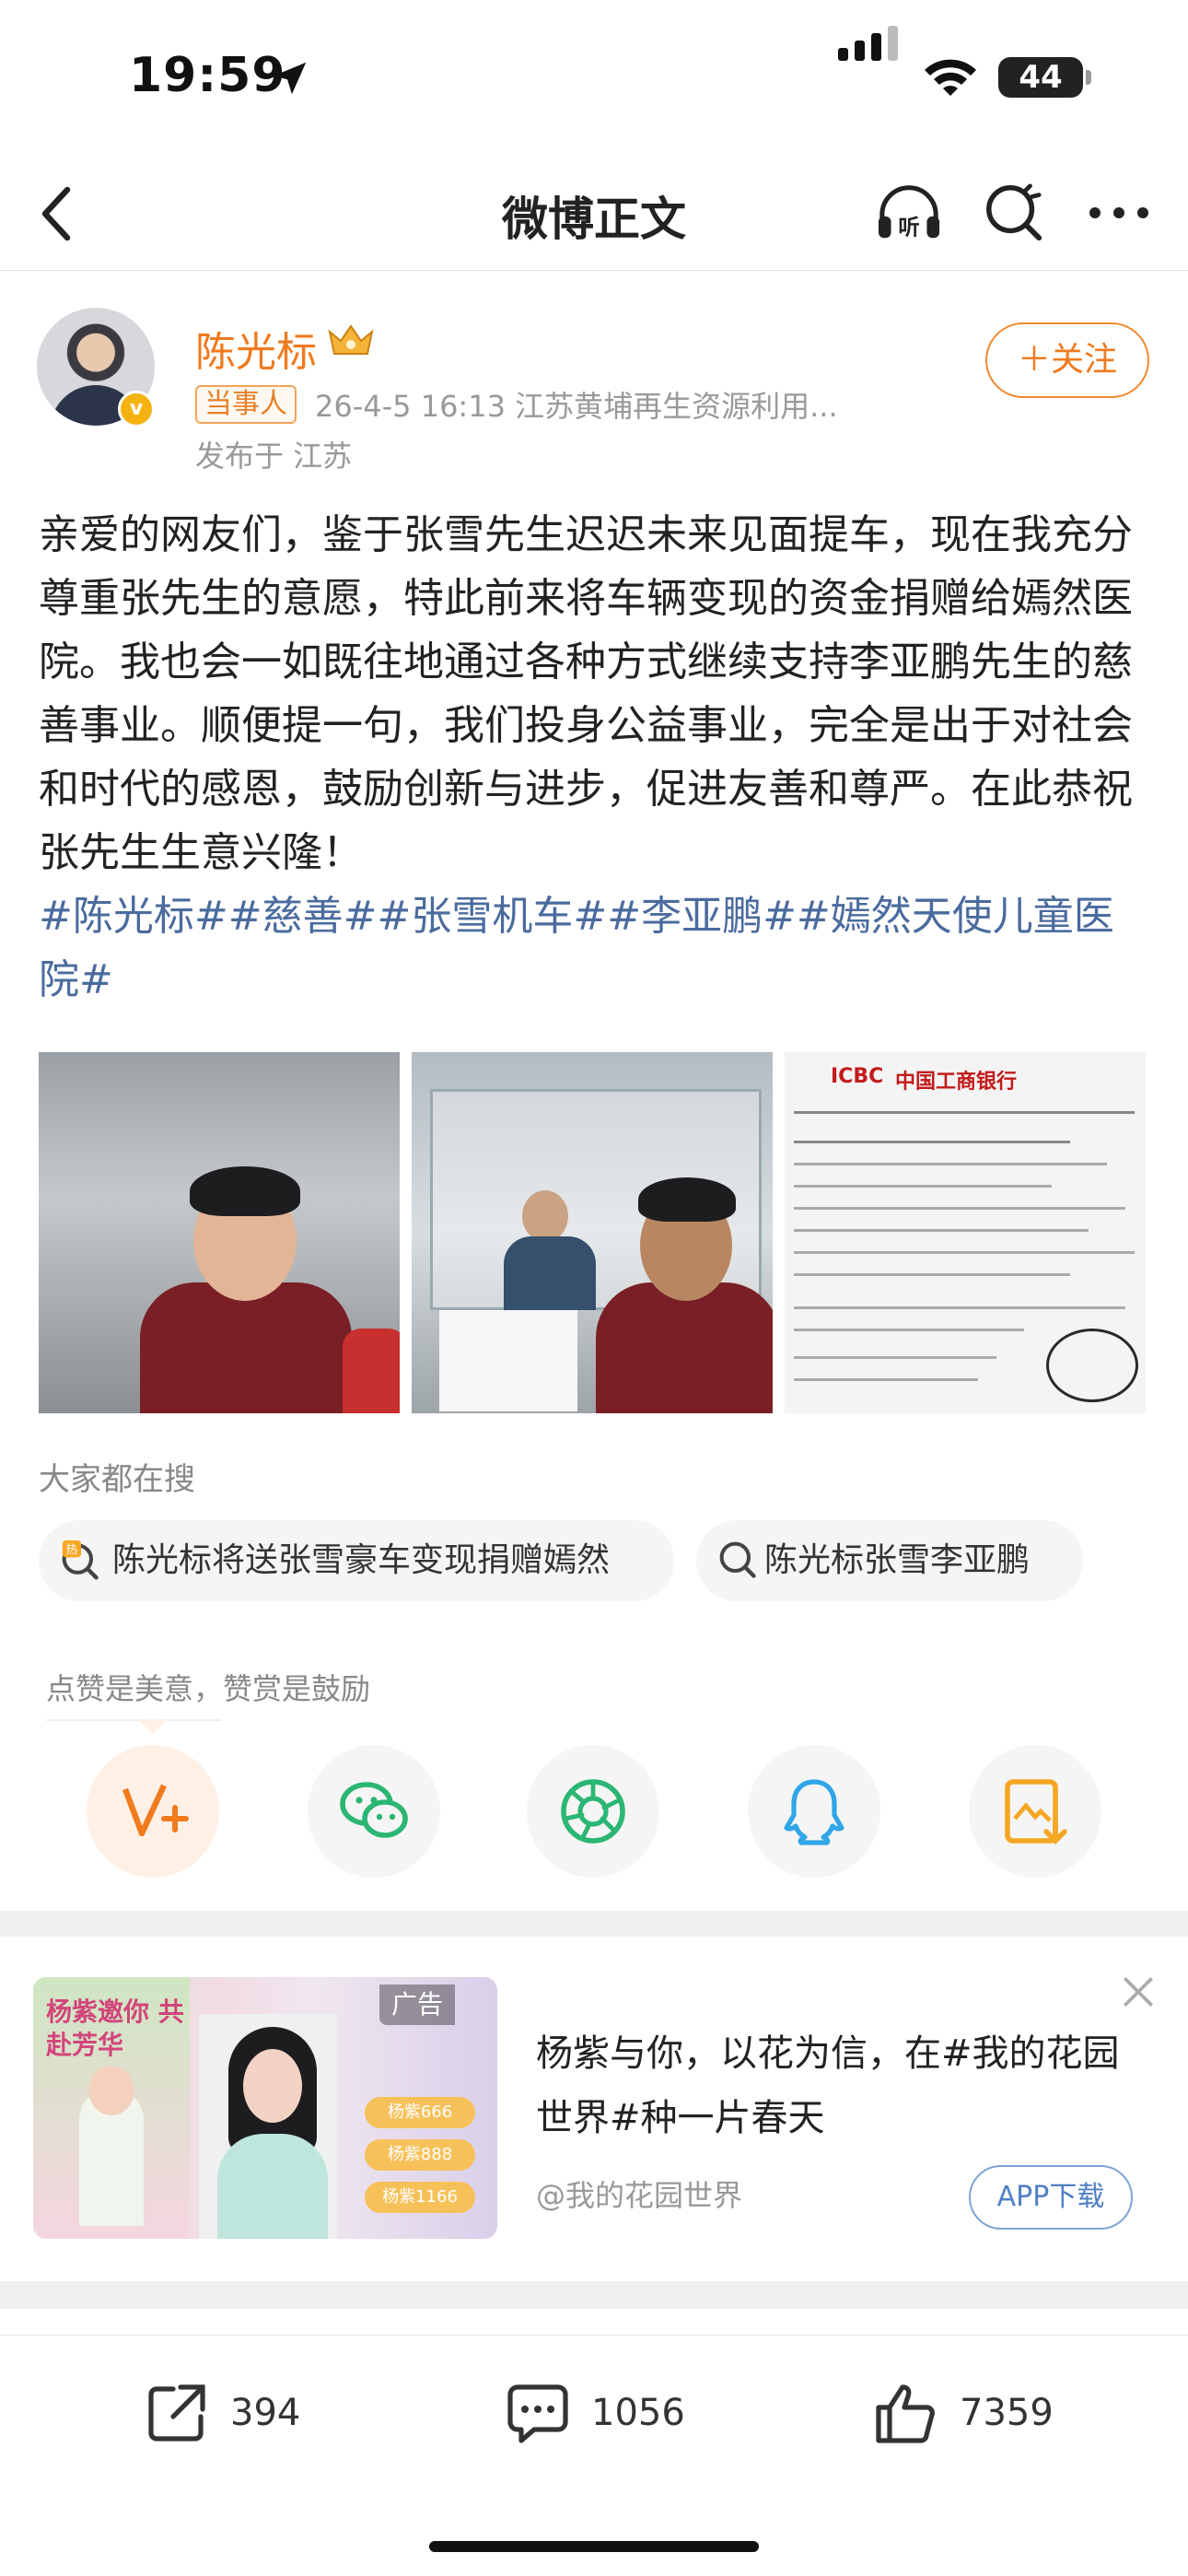 Image resolution: width=1188 pixels, height=2576 pixels. Describe the element at coordinates (351, 339) in the screenshot. I see `member-crown-icon` at that location.